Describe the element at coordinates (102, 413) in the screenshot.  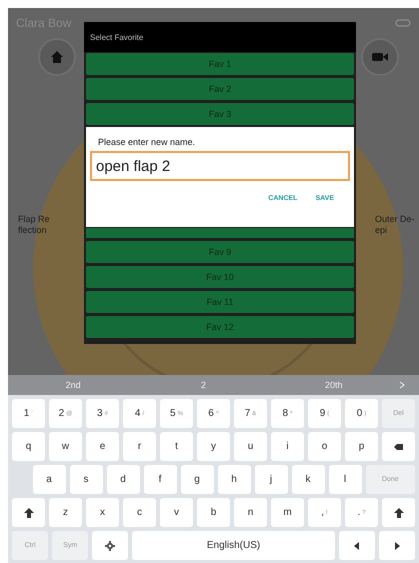
I see `key: 3 $^{#}$` at that location.